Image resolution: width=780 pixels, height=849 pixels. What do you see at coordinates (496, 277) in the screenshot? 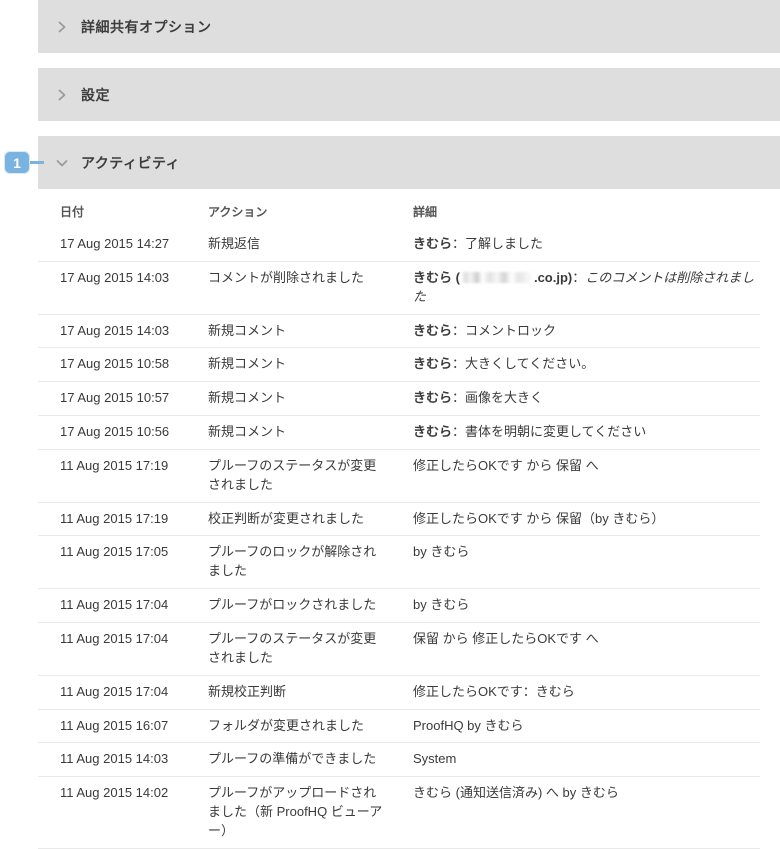
I see `redacted-email-domain` at bounding box center [496, 277].